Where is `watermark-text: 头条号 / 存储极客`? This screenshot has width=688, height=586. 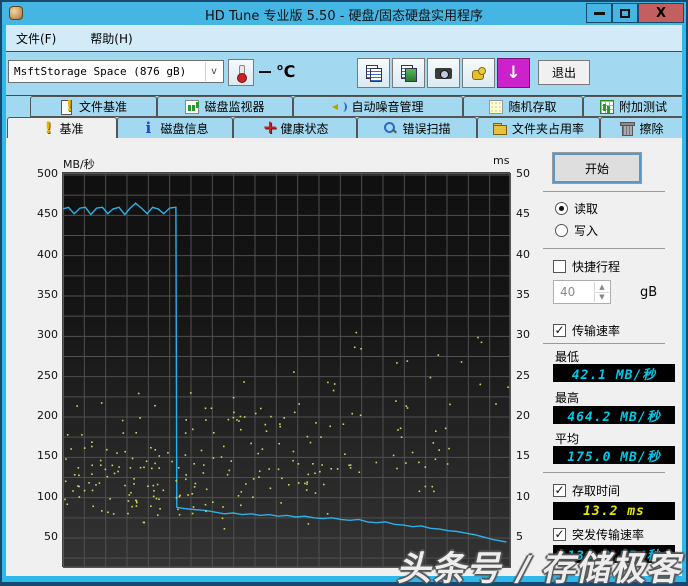 watermark-text: 头条号 / 存储极客 is located at coordinates (541, 567).